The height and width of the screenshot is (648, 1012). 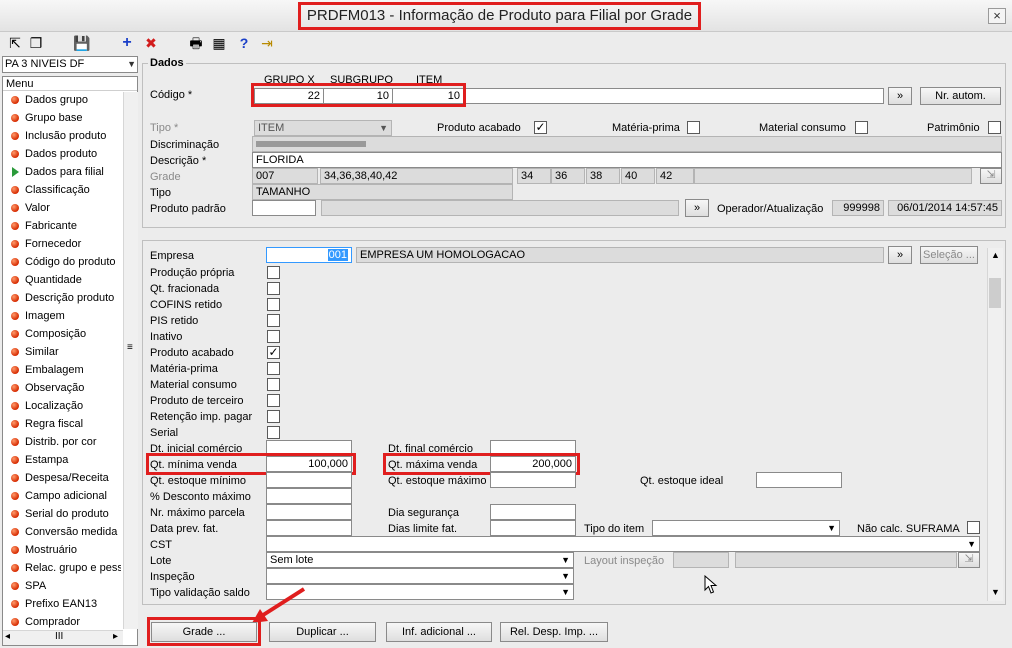 I want to click on dia-seguranca-field, so click(x=533, y=512).